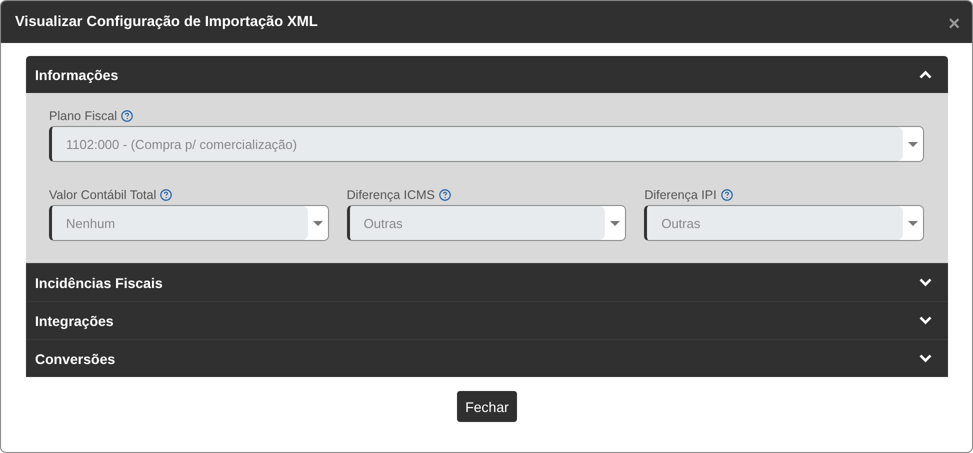 The image size is (973, 453). I want to click on section-header: Informações, so click(487, 74).